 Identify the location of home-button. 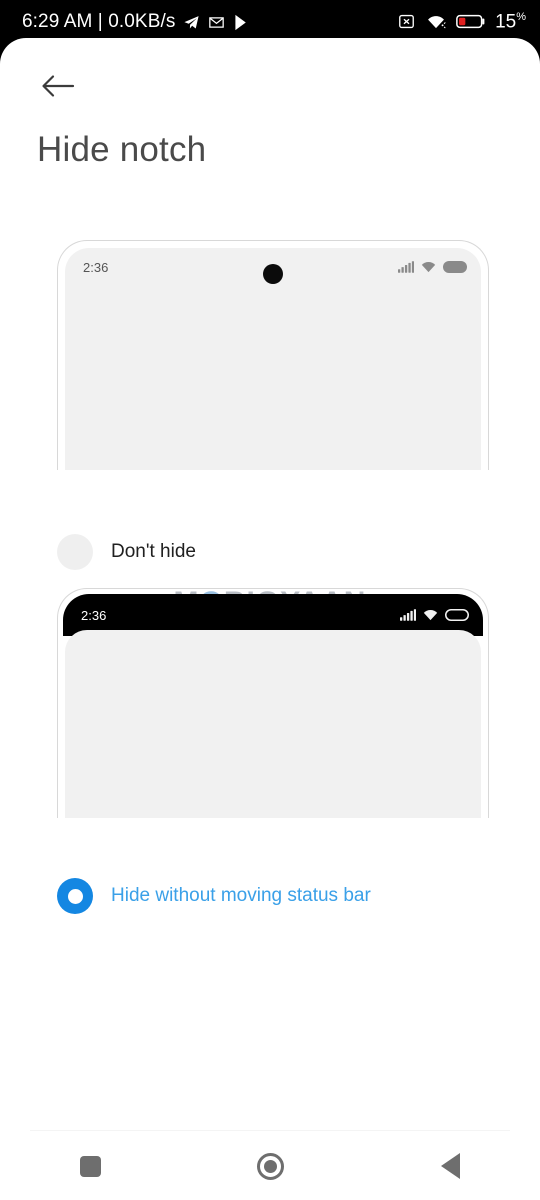
(270, 1166).